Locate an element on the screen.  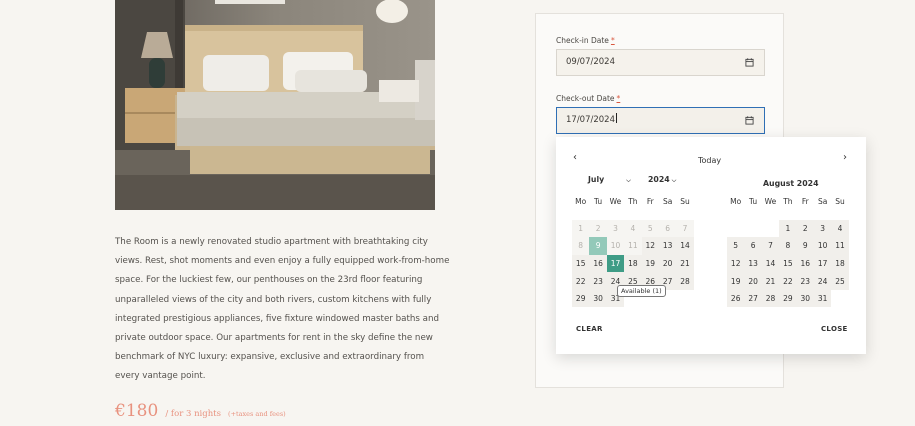
year-select-value: 2024 is located at coordinates (659, 179).